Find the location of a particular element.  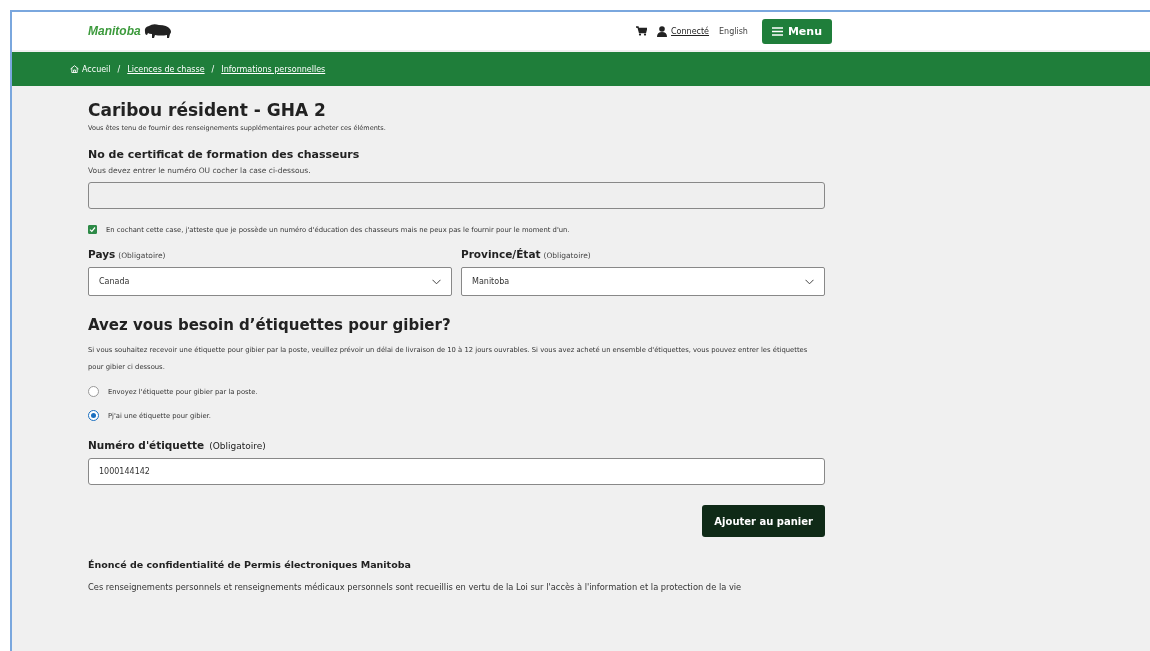

user-icon is located at coordinates (662, 31).